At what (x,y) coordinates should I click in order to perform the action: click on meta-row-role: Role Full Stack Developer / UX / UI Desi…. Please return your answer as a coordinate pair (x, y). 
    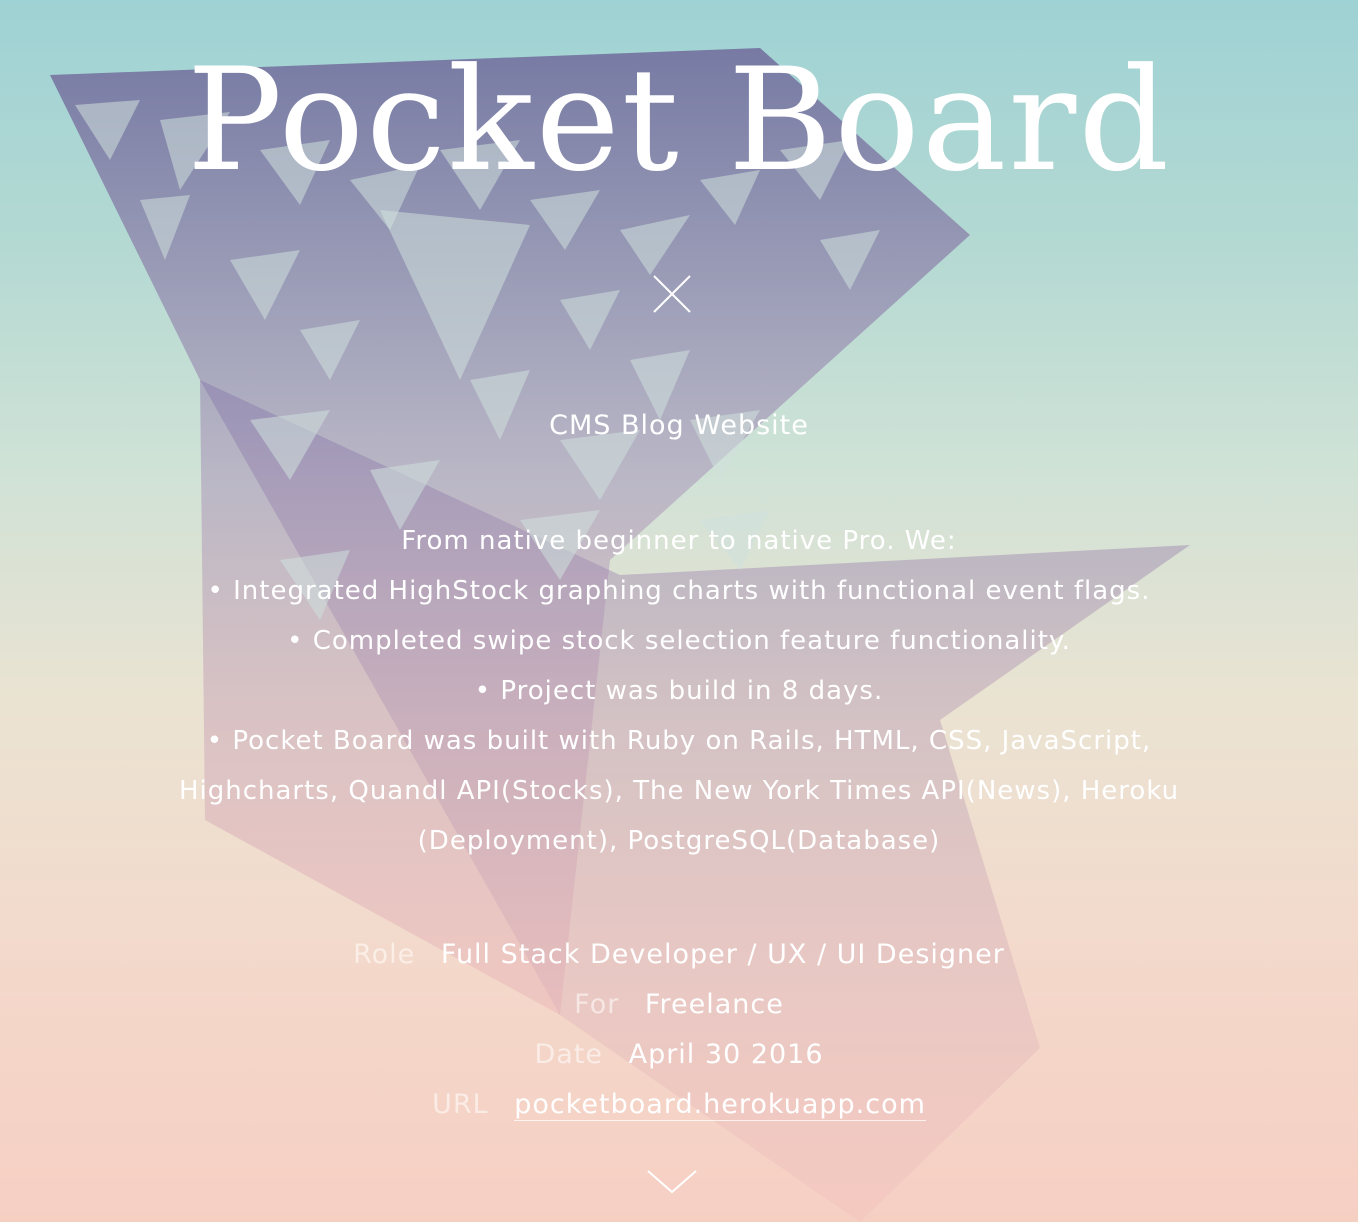
    Looking at the image, I should click on (679, 955).